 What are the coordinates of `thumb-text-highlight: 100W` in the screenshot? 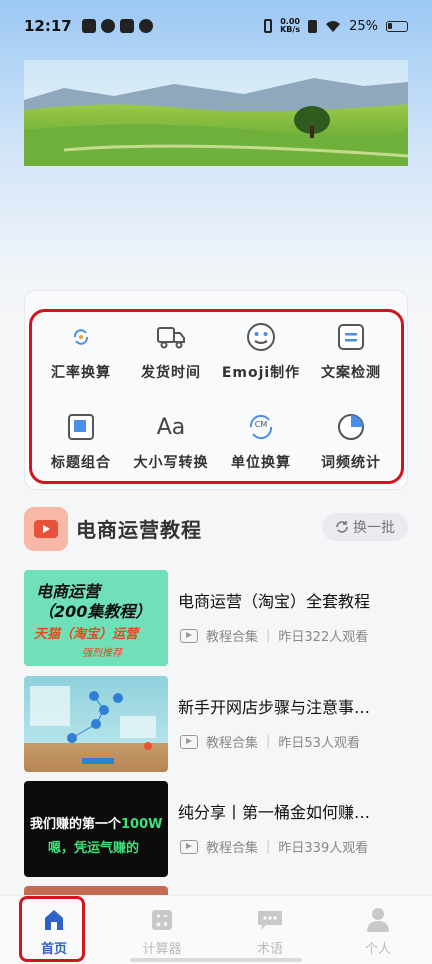 It's located at (142, 824).